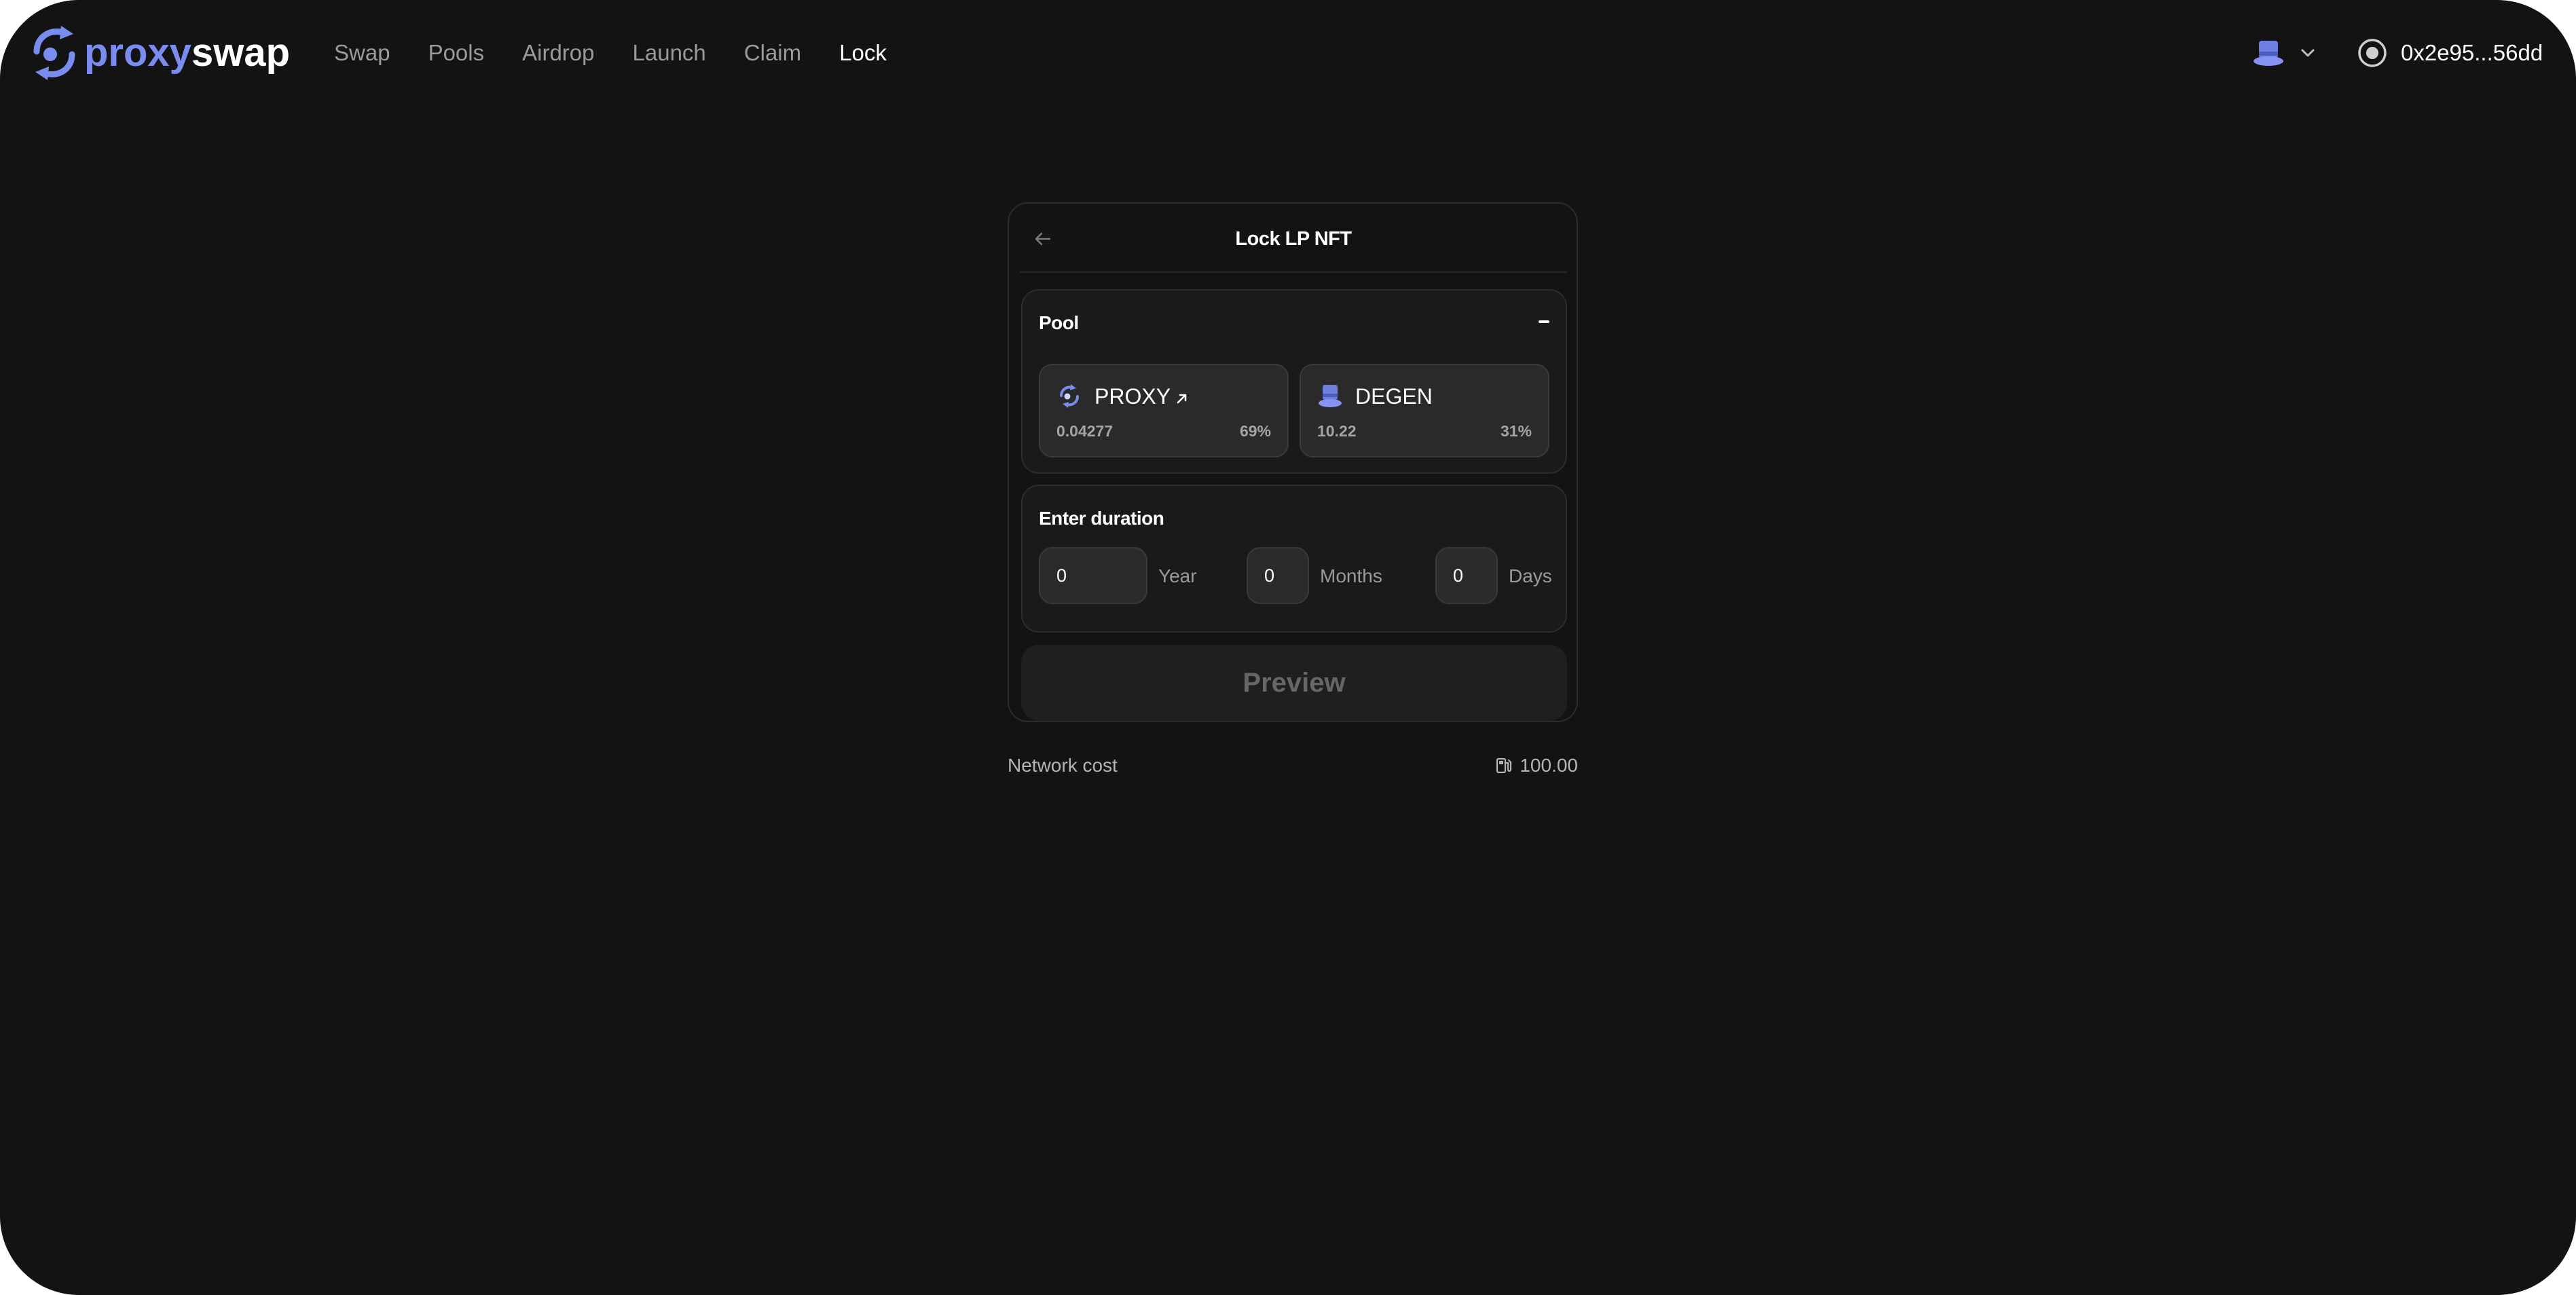  What do you see at coordinates (1101, 518) in the screenshot?
I see `duration-label: Enter duration` at bounding box center [1101, 518].